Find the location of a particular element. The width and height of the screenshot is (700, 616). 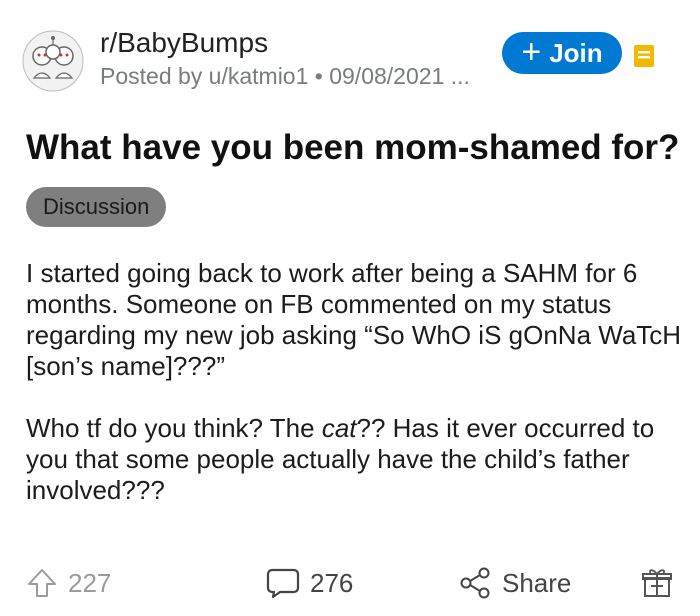

emphasis-text: cat is located at coordinates (339, 428).